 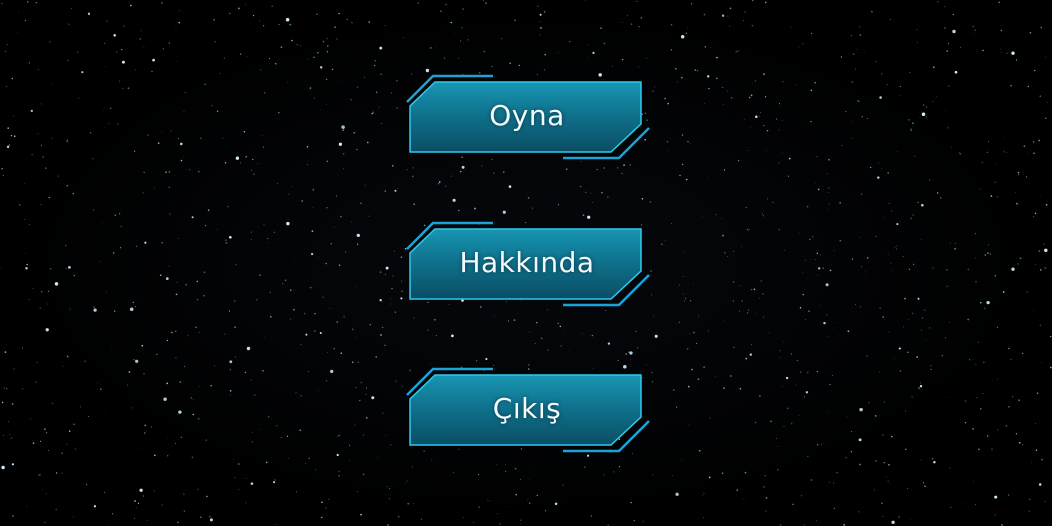 I want to click on play-button: Oyna, so click(x=528, y=116).